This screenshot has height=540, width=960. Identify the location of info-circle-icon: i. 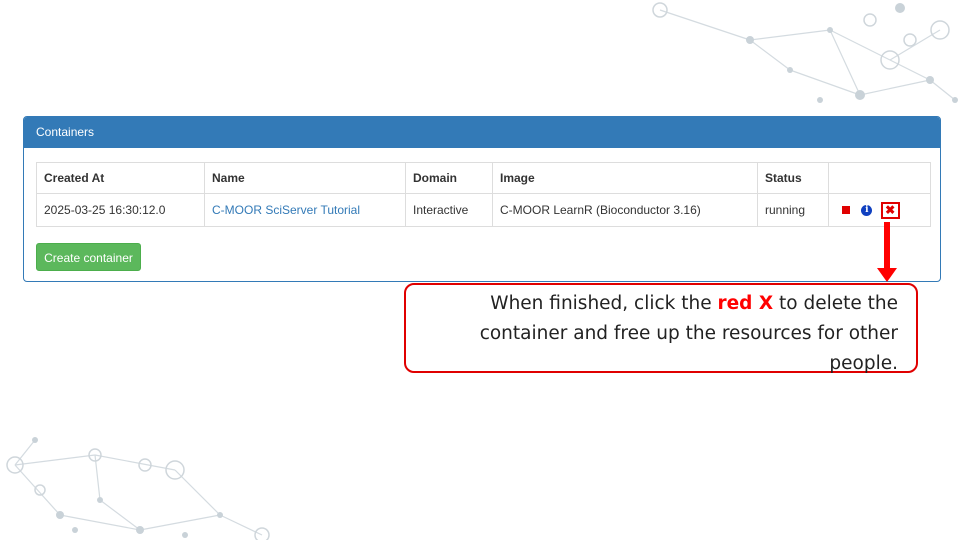
(867, 210).